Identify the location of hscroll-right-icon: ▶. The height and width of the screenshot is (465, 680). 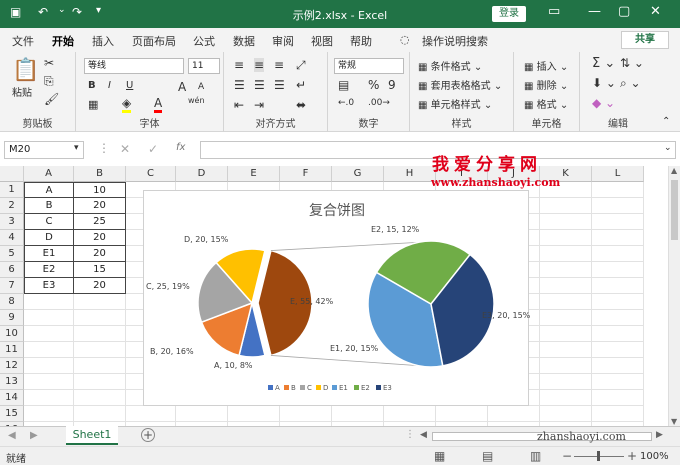
(659, 435).